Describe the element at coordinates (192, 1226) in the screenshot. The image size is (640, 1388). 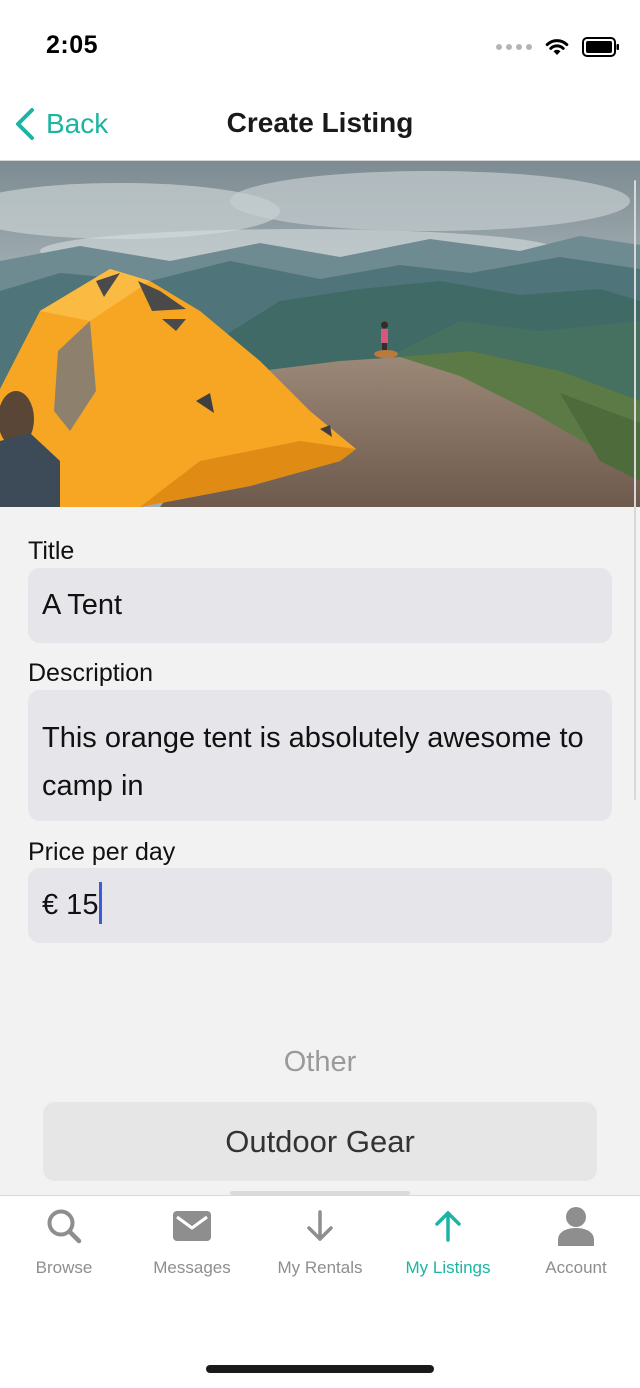
I see `envelope-icon` at that location.